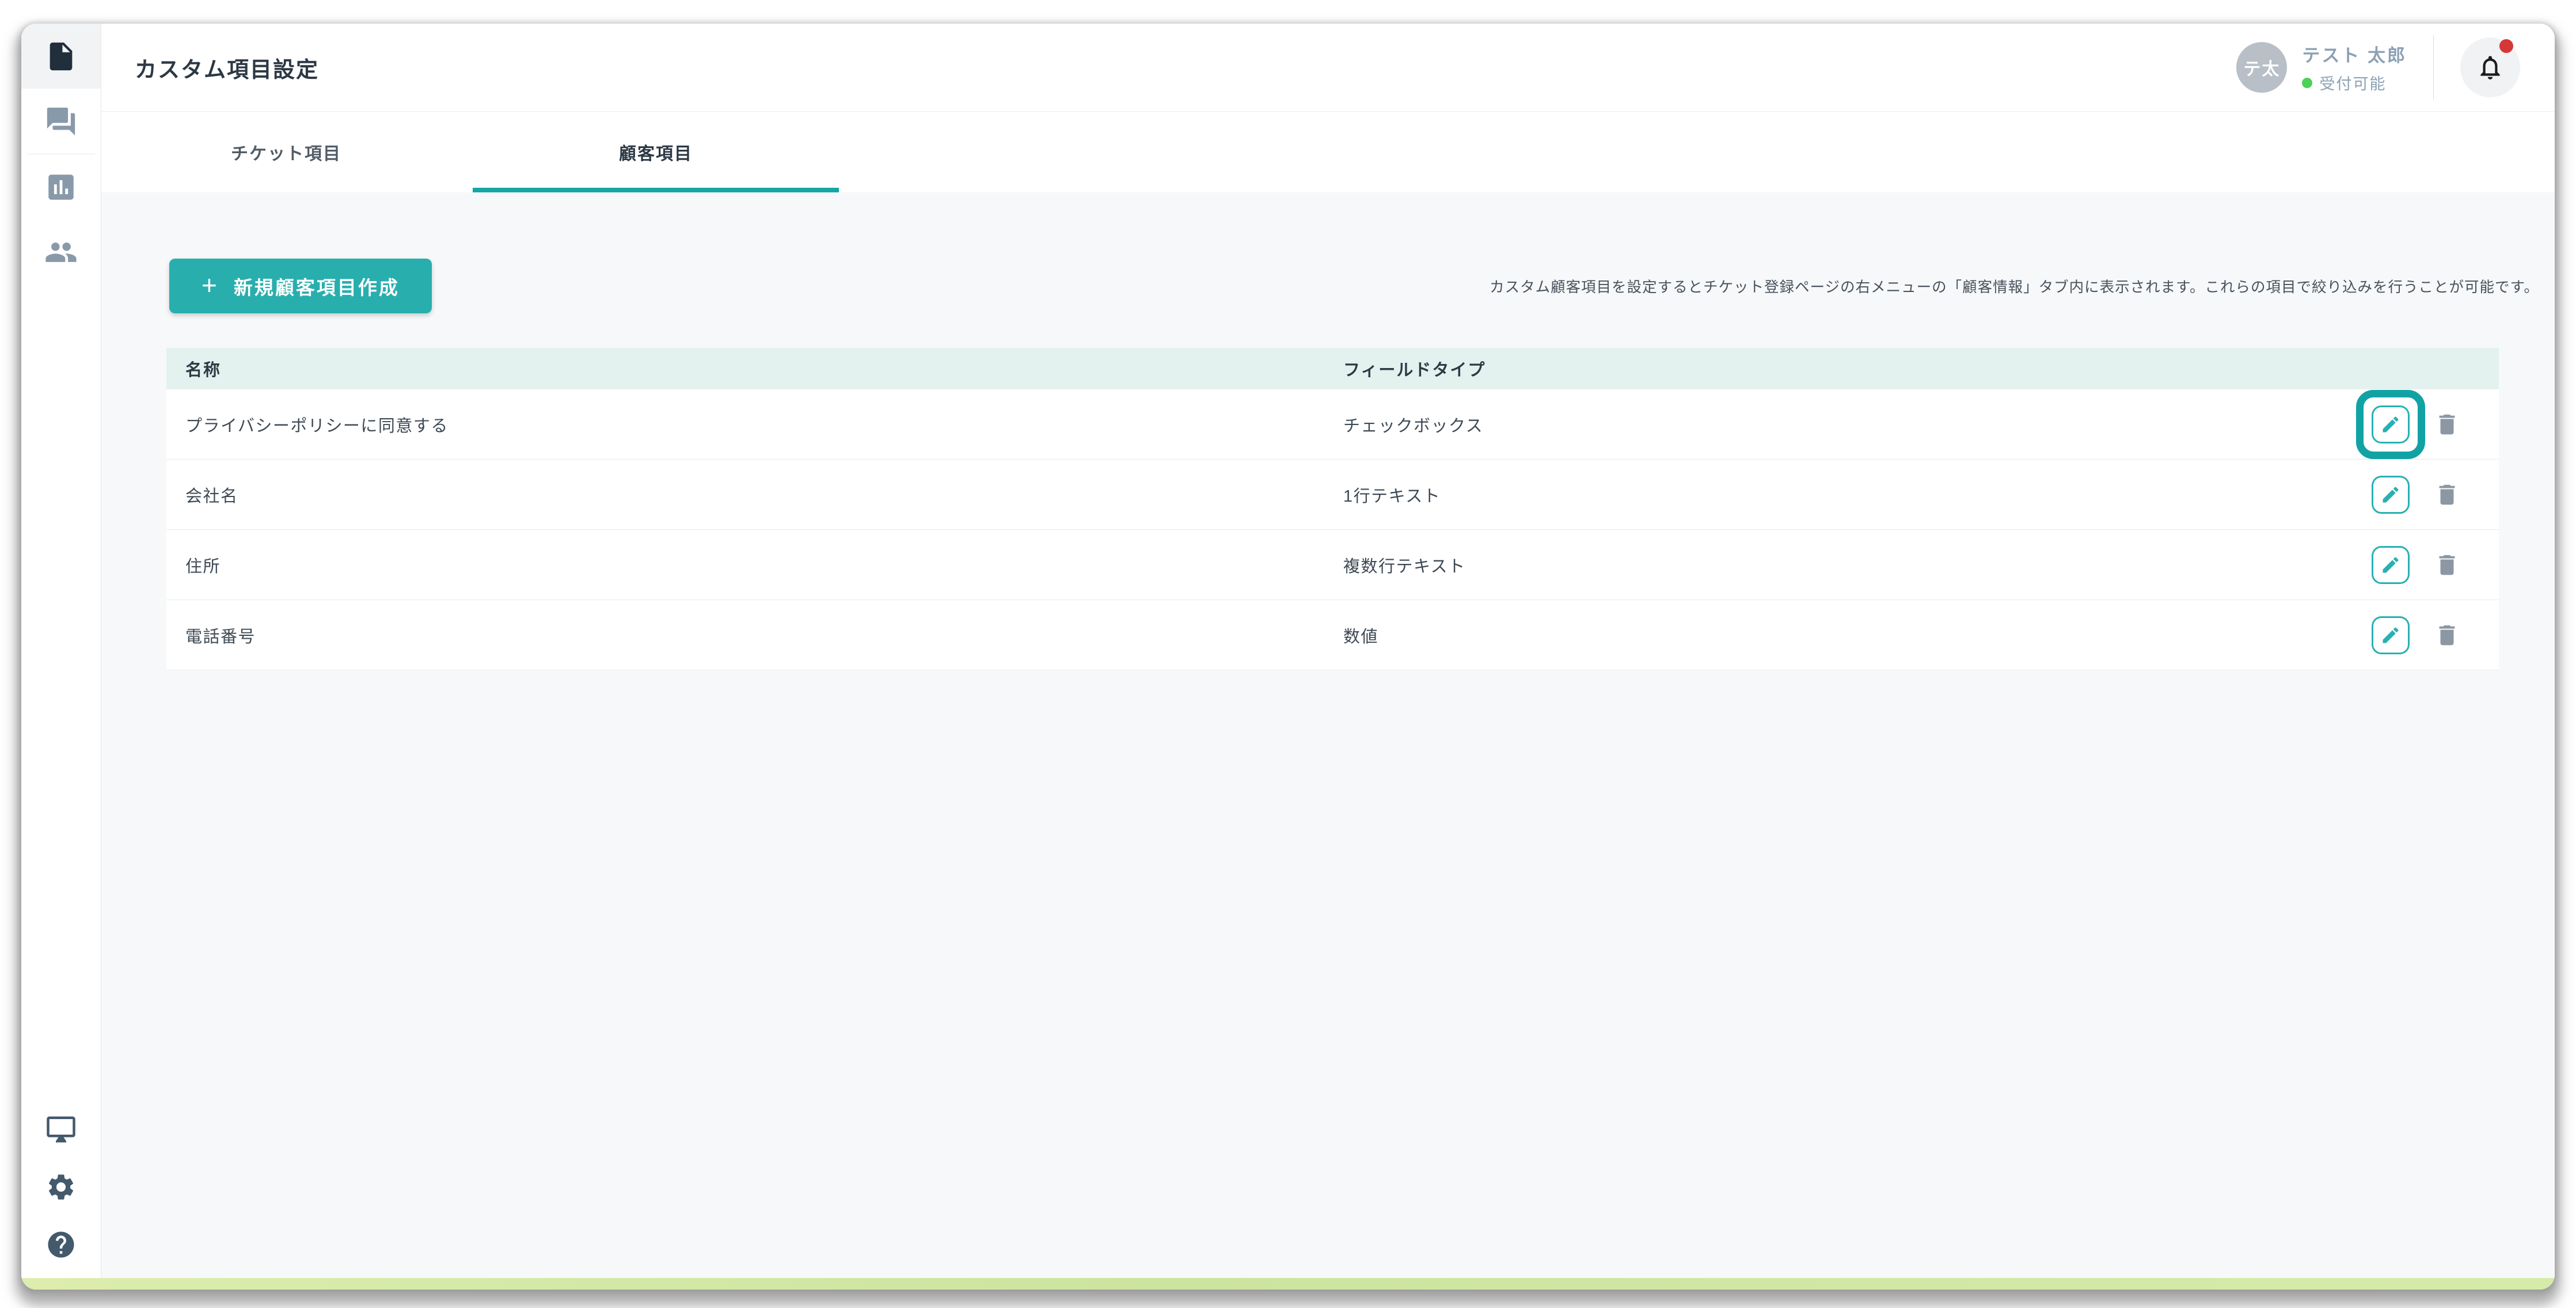  Describe the element at coordinates (2262, 68) in the screenshot. I see `avatar: テ太` at that location.